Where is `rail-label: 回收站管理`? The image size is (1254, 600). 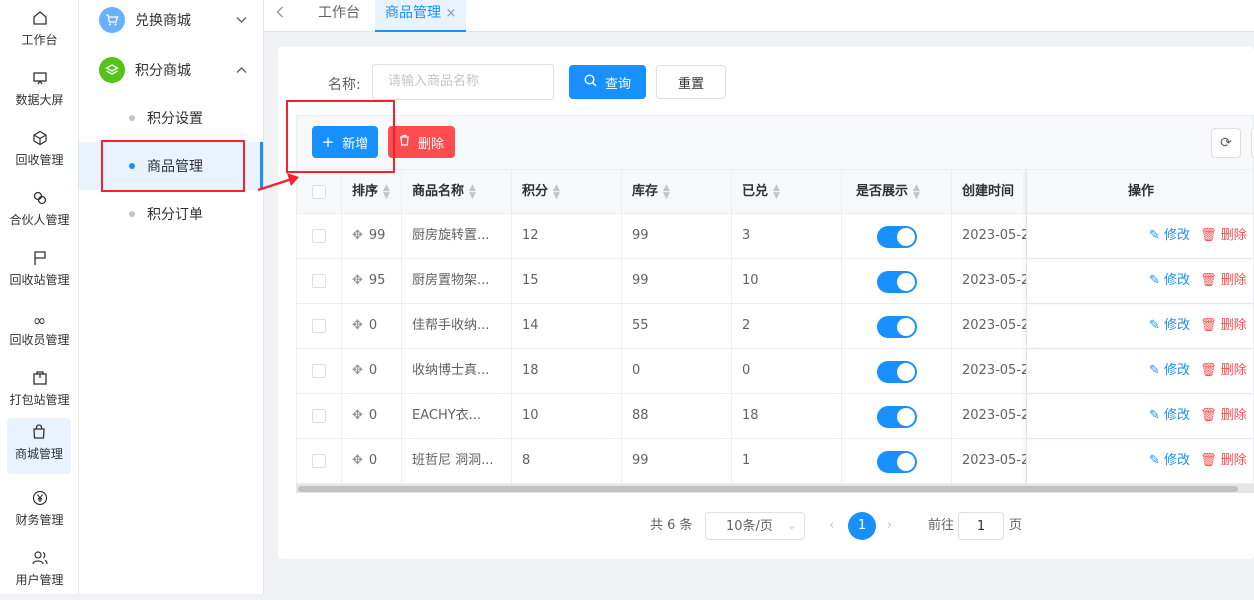
rail-label: 回收站管理 is located at coordinates (39, 280).